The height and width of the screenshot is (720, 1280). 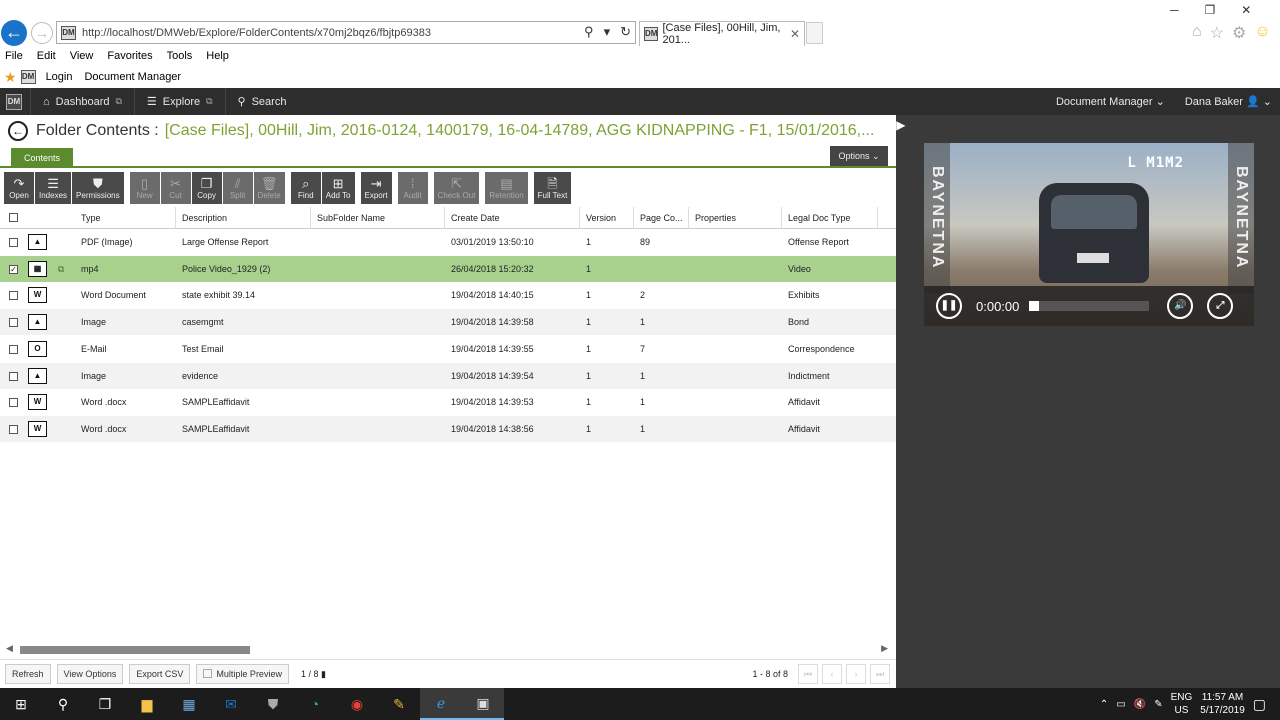 I want to click on split-button: ⫽ Split, so click(x=237, y=188).